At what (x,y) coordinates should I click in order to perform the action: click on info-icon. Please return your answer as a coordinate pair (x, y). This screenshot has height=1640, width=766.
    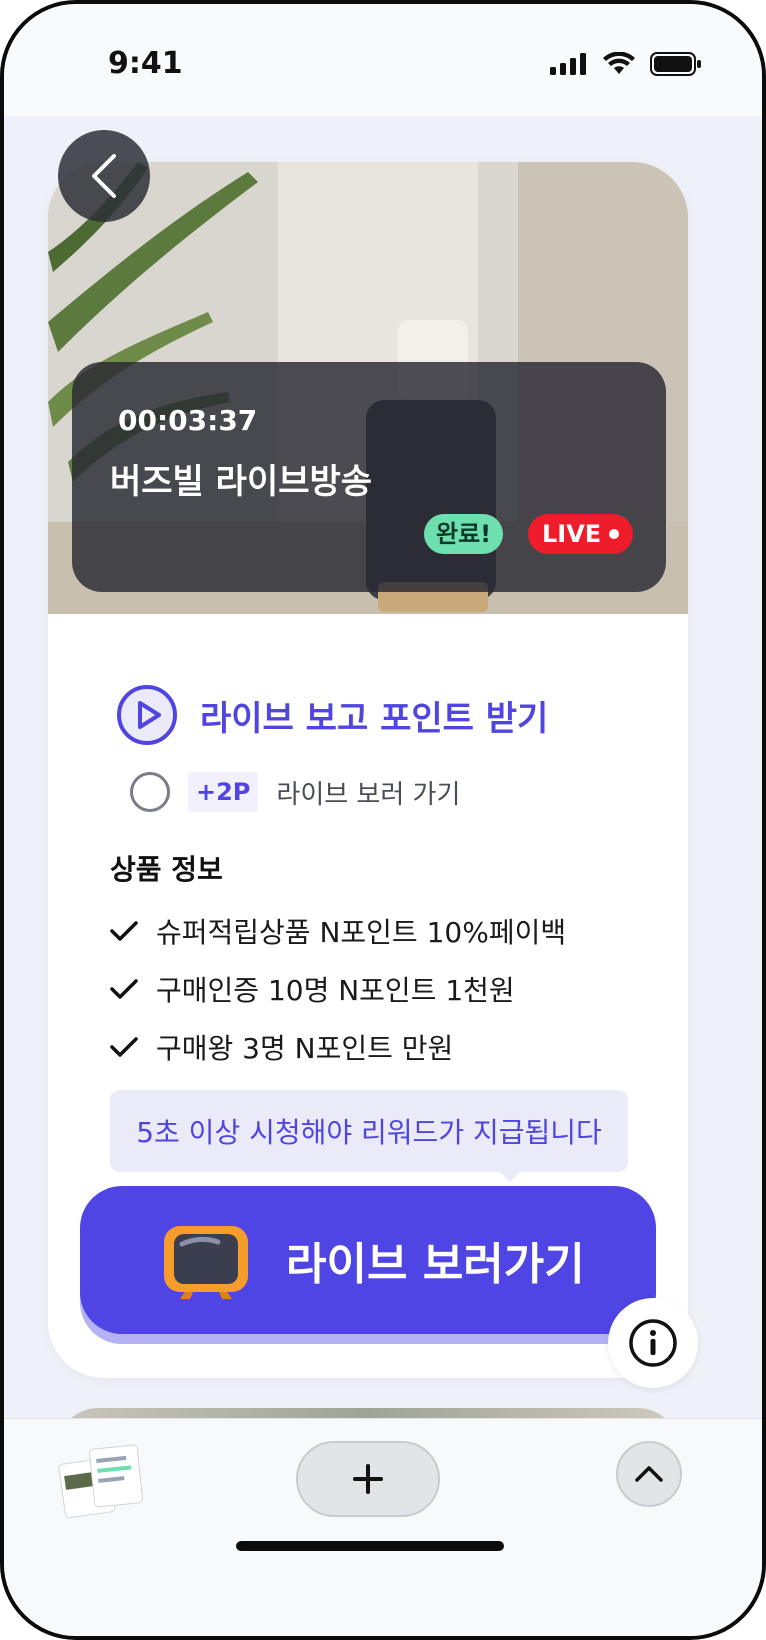
    Looking at the image, I should click on (653, 1343).